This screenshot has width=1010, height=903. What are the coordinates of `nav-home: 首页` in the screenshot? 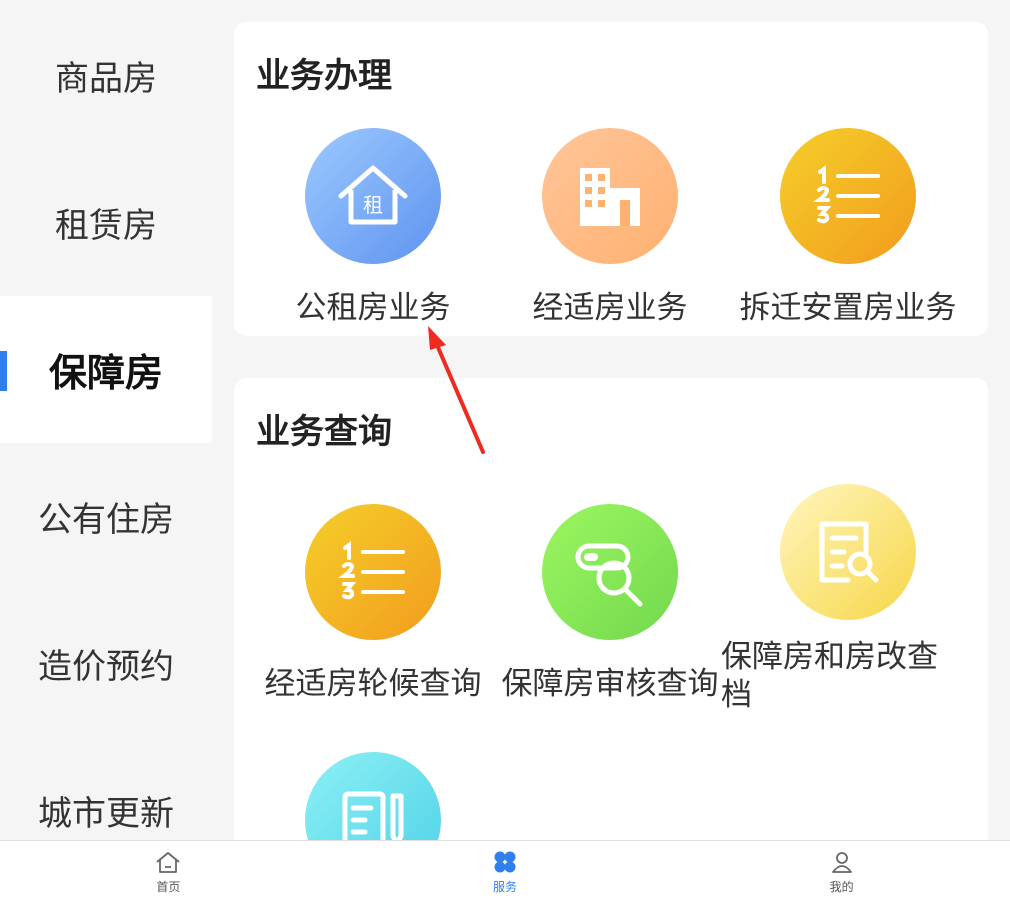 It's located at (168, 872).